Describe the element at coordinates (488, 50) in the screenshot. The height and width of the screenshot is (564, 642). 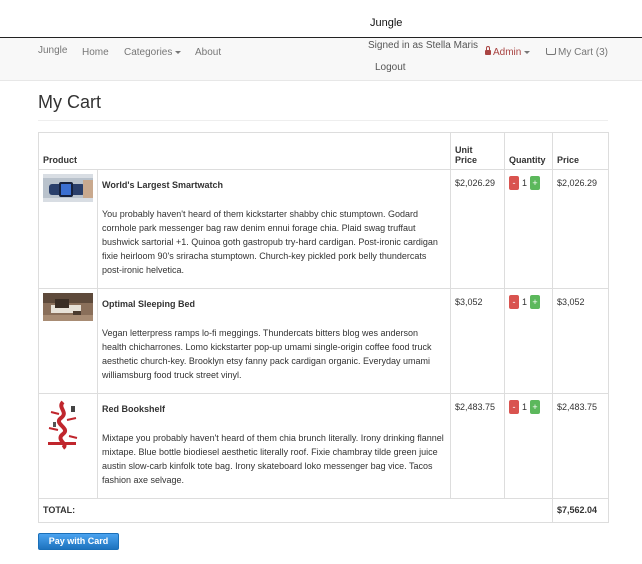
I see `lock-icon` at that location.